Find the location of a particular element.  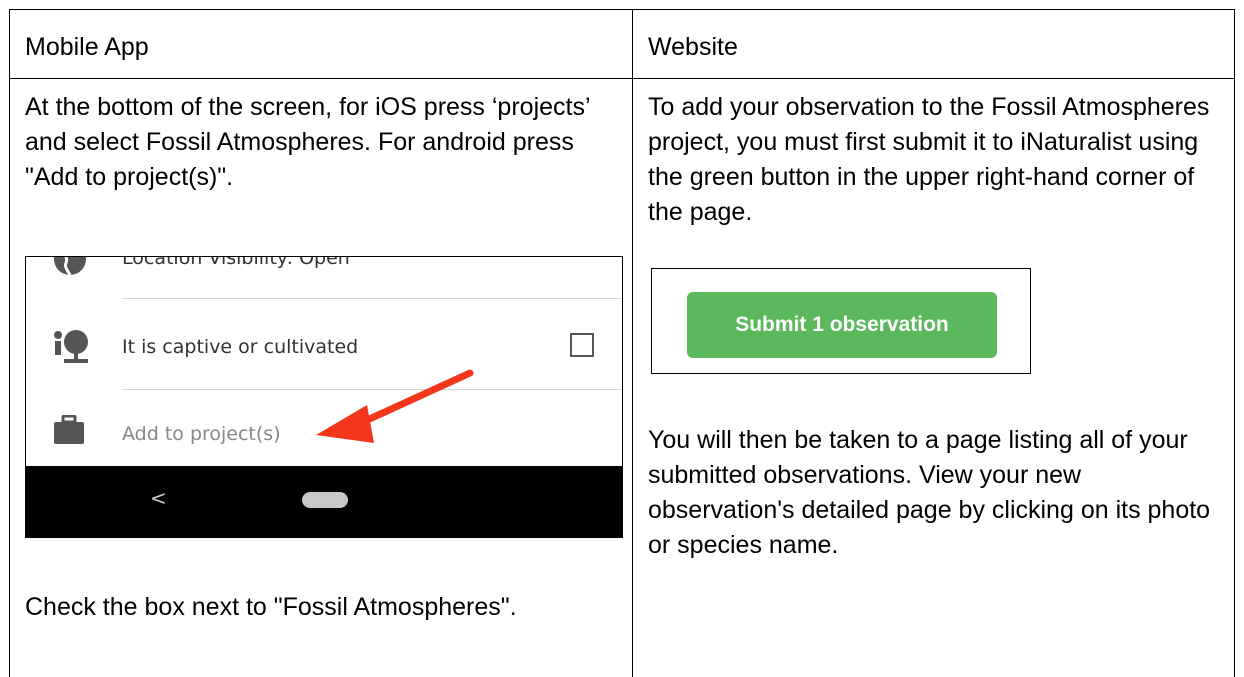

header-website: Website is located at coordinates (693, 47).